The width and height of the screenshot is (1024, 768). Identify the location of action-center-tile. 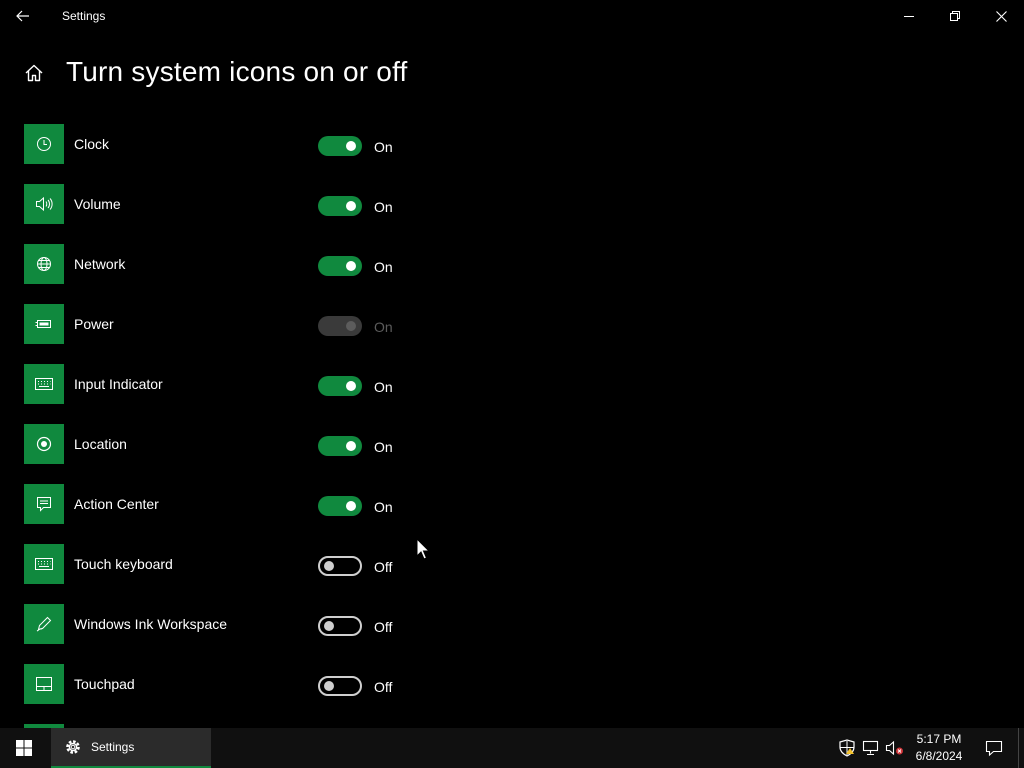
(44, 504).